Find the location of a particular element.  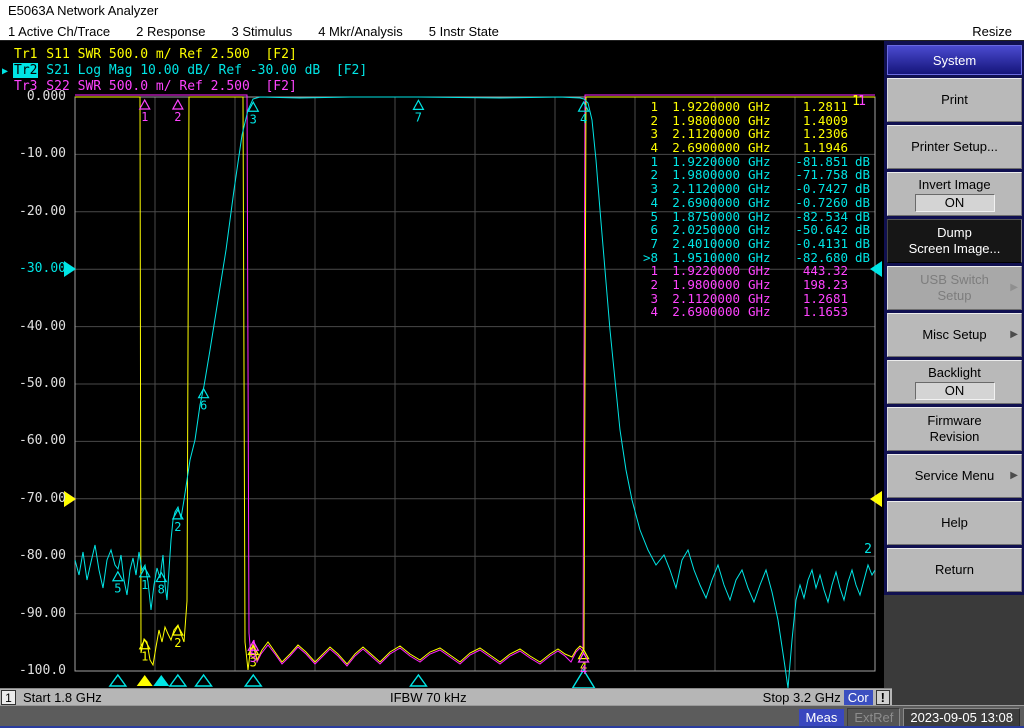

trace-id: Tr2 is located at coordinates (26, 70).